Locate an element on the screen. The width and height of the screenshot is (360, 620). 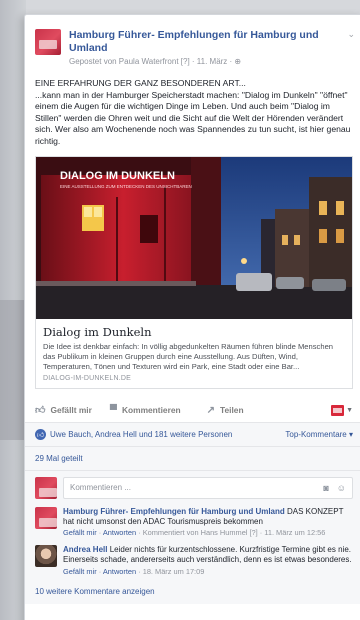
like-button-label: Gefällt mir is located at coordinates (71, 410).